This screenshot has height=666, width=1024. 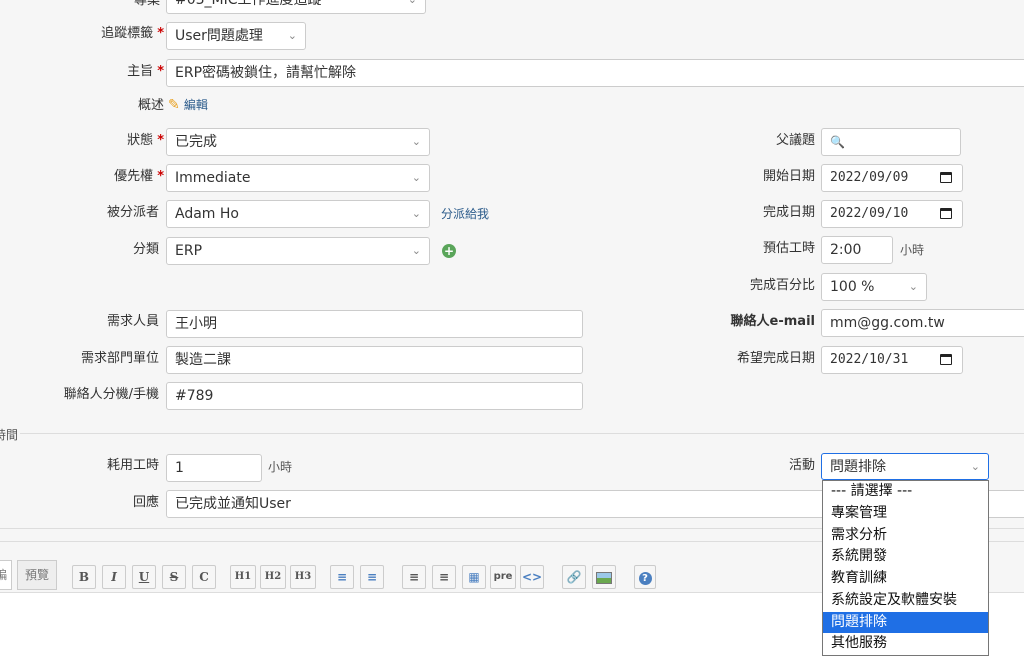 I want to click on activity-option: 教育訓練, so click(x=905, y=579).